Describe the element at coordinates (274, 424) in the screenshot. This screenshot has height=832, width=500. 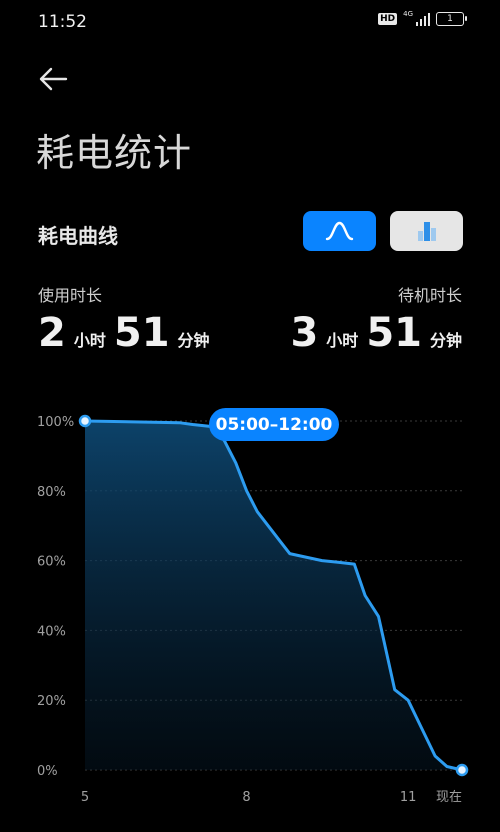
I see `time-range-tooltip: 05:00–12:00` at that location.